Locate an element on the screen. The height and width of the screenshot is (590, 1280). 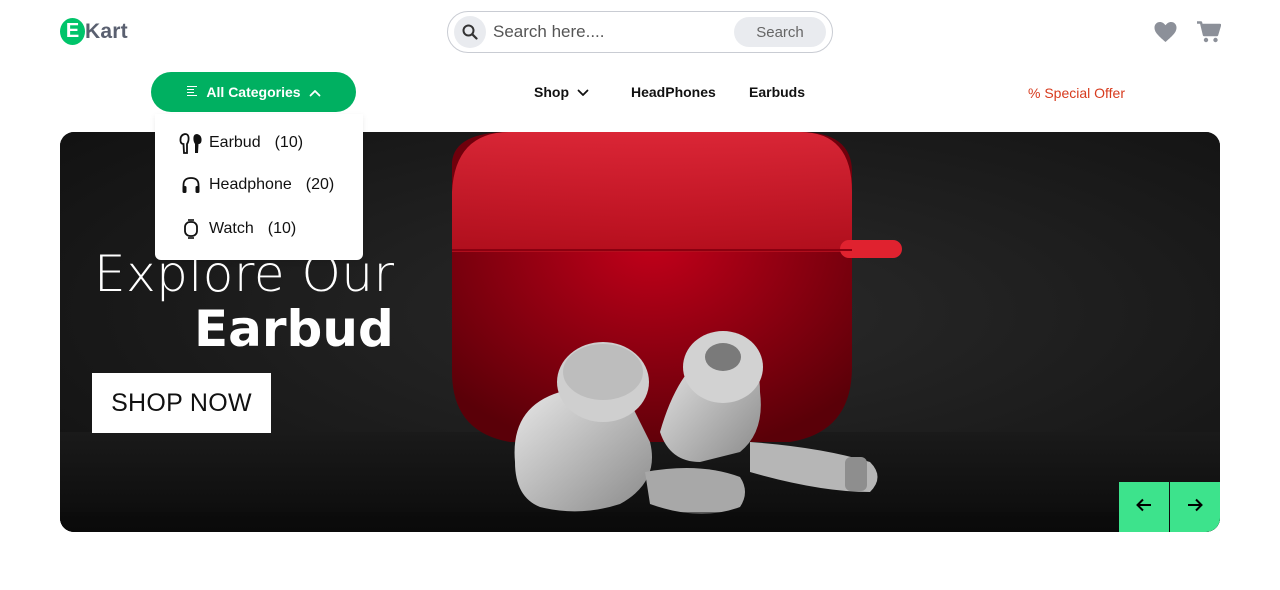
category-label: Watch is located at coordinates (231, 228).